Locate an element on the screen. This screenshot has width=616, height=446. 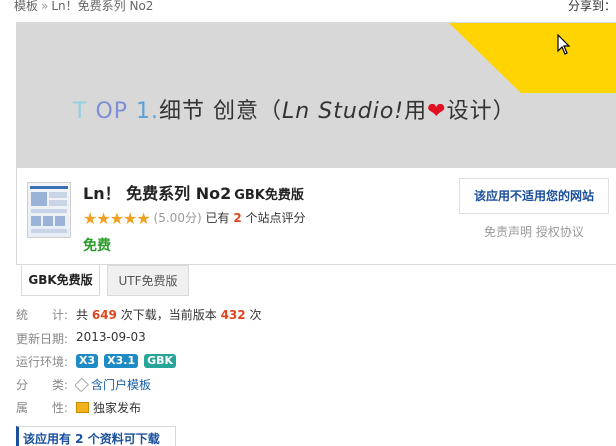
tag-icon is located at coordinates (81, 385).